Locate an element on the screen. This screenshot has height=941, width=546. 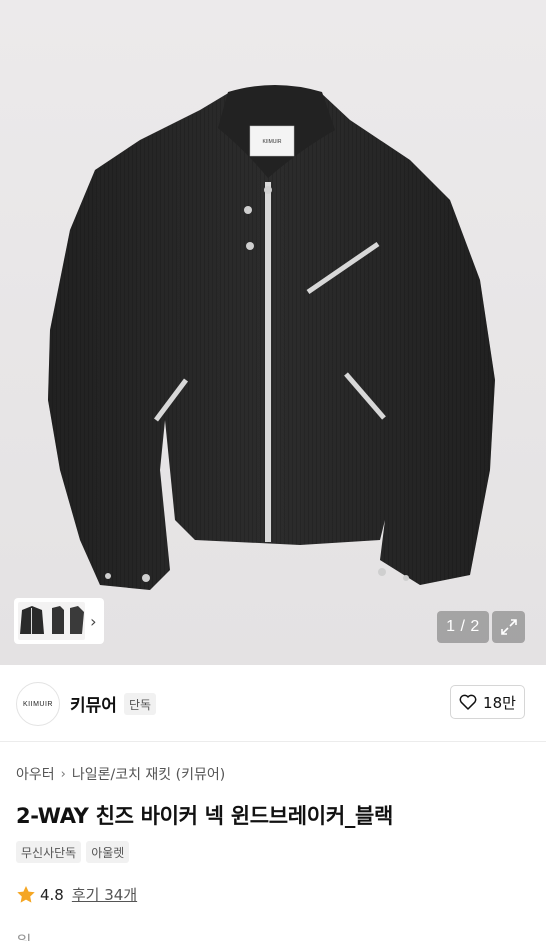
exclusive-tag: 단독 is located at coordinates (140, 704).